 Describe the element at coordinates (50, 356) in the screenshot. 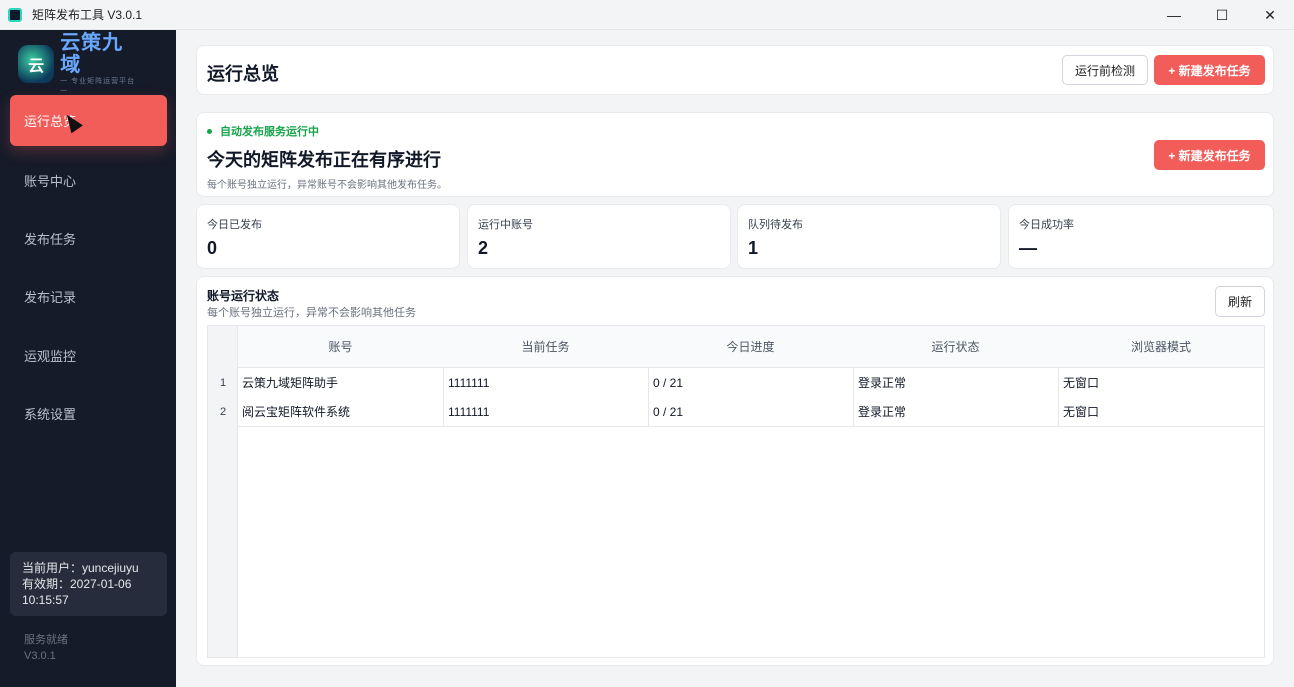

I see `sidebar-item-label: 运观监控` at that location.